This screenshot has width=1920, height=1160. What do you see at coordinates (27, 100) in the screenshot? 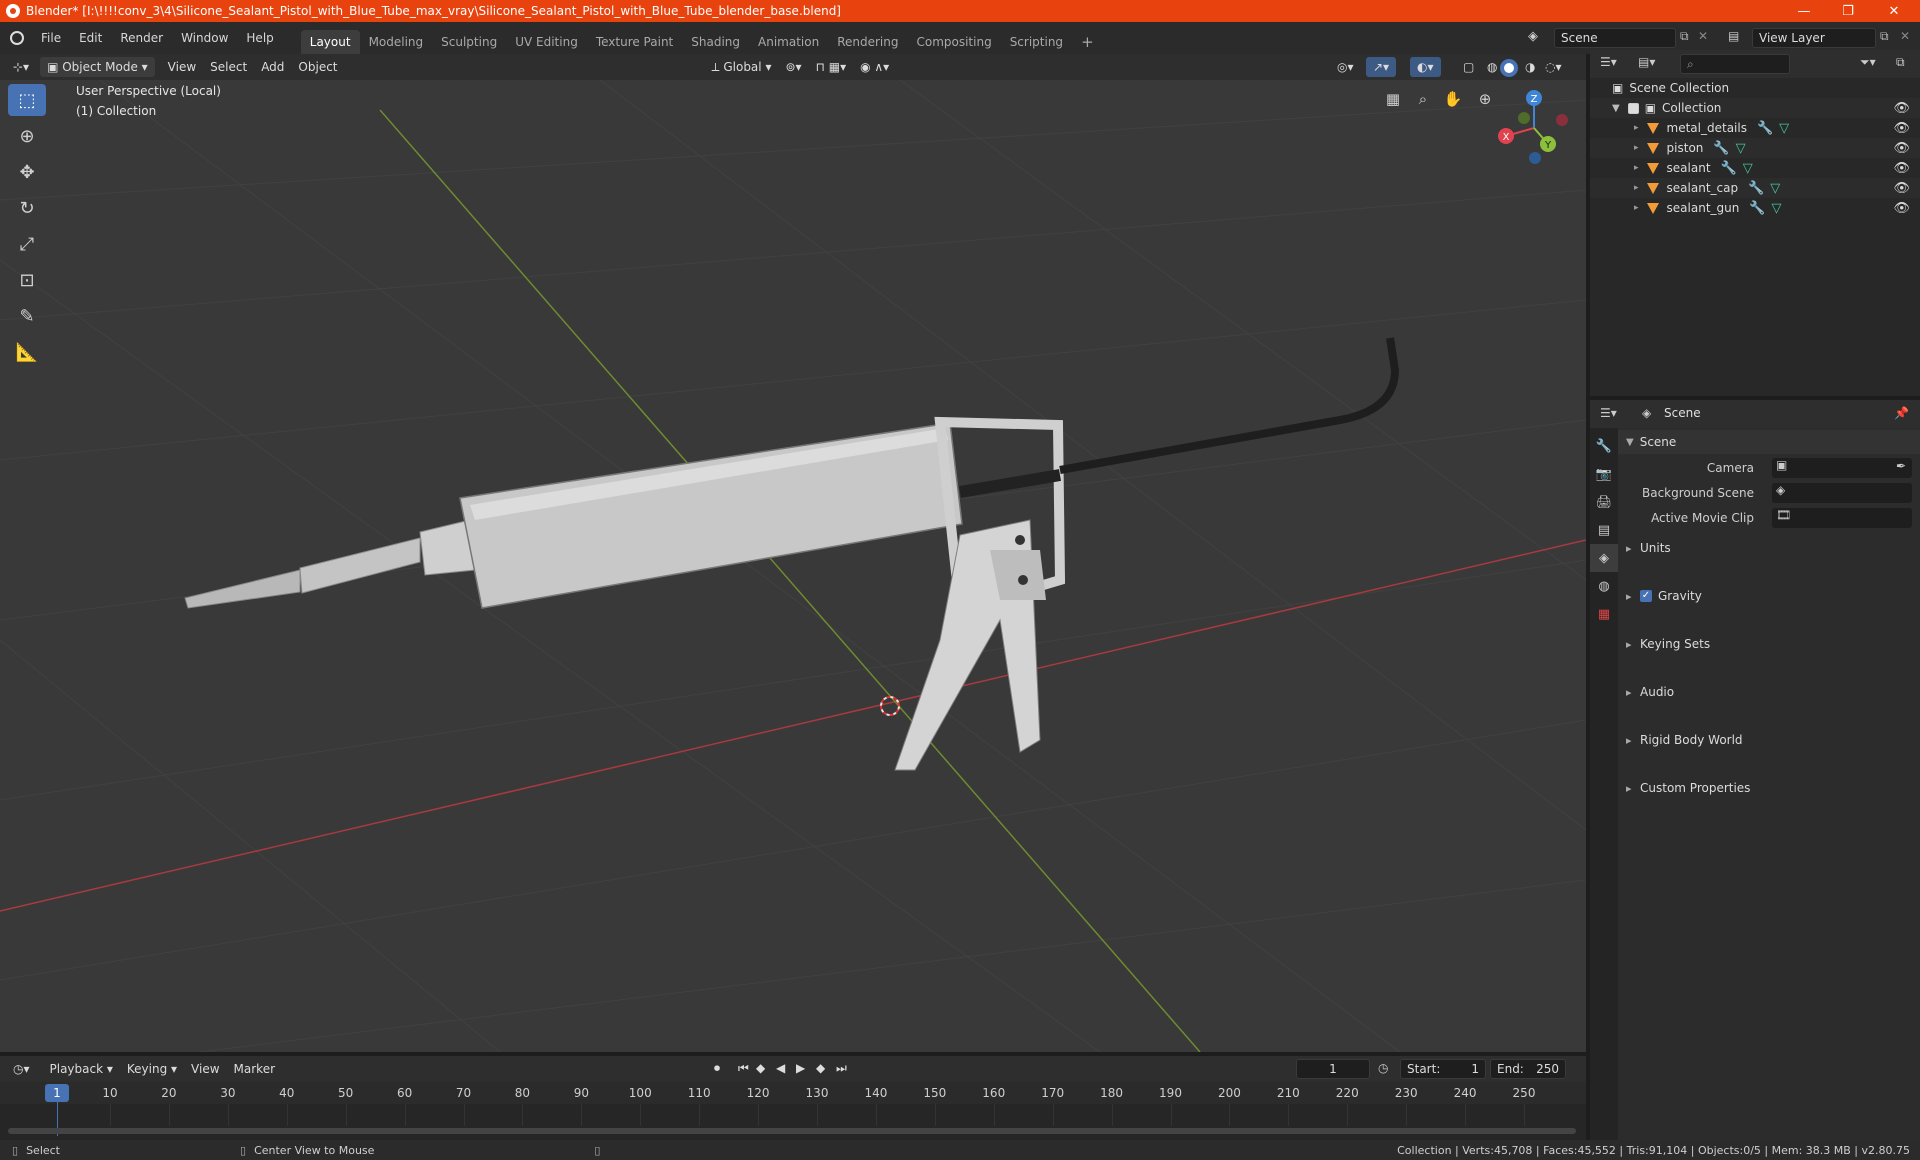
I see `select-box-tool-icon: ⬚` at bounding box center [27, 100].